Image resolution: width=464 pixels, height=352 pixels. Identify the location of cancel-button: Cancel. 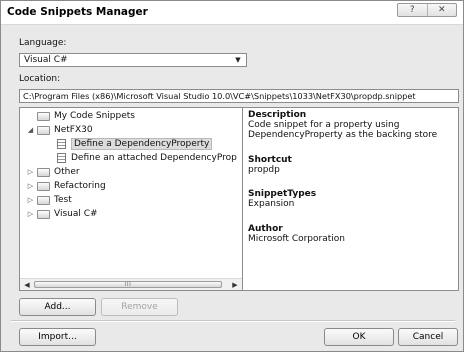
(428, 337).